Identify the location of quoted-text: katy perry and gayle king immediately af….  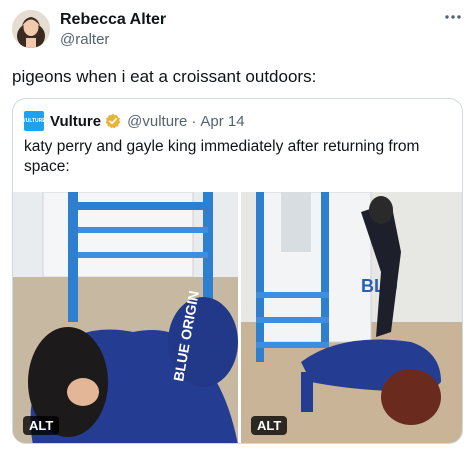
(222, 156).